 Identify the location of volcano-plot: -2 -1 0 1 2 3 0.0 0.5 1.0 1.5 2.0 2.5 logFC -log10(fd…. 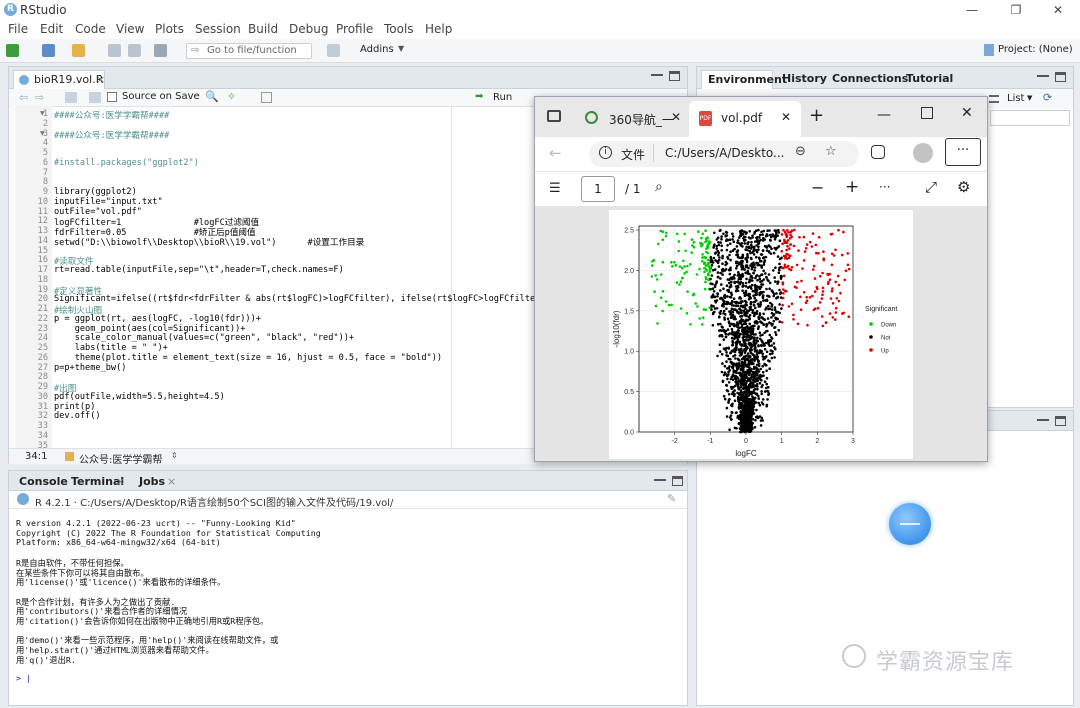
(754, 341).